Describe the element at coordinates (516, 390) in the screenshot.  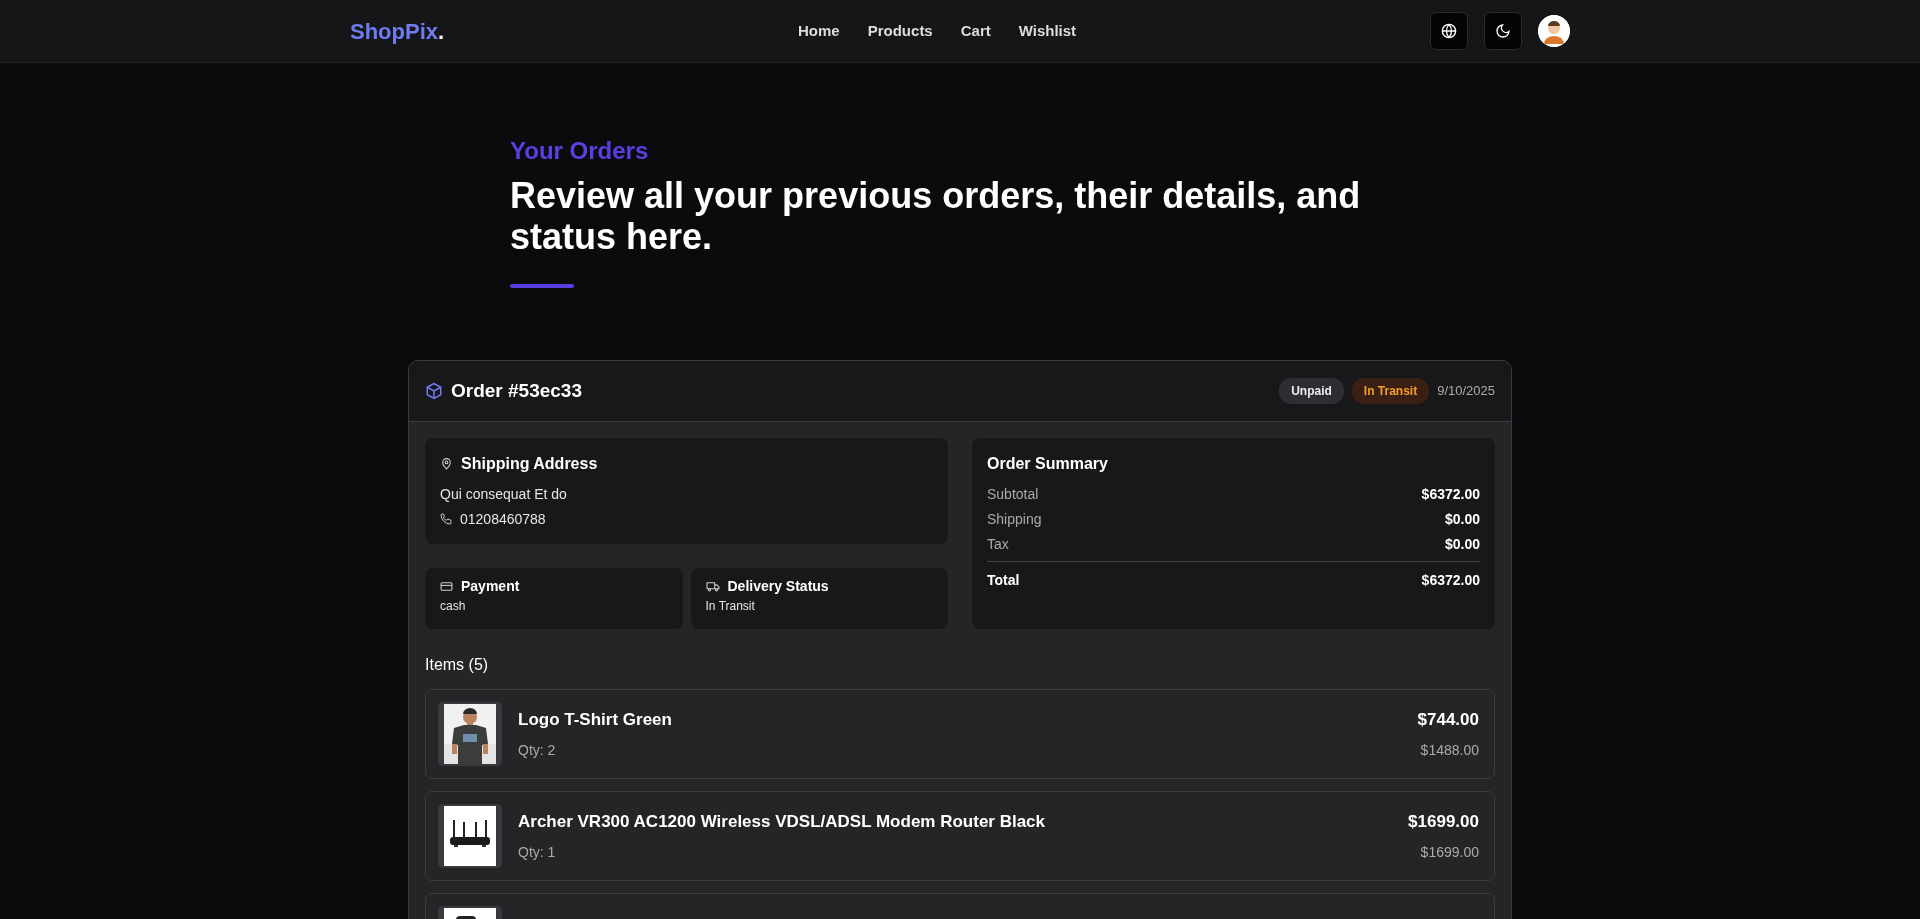
I see `order-title: Order #53ec33` at that location.